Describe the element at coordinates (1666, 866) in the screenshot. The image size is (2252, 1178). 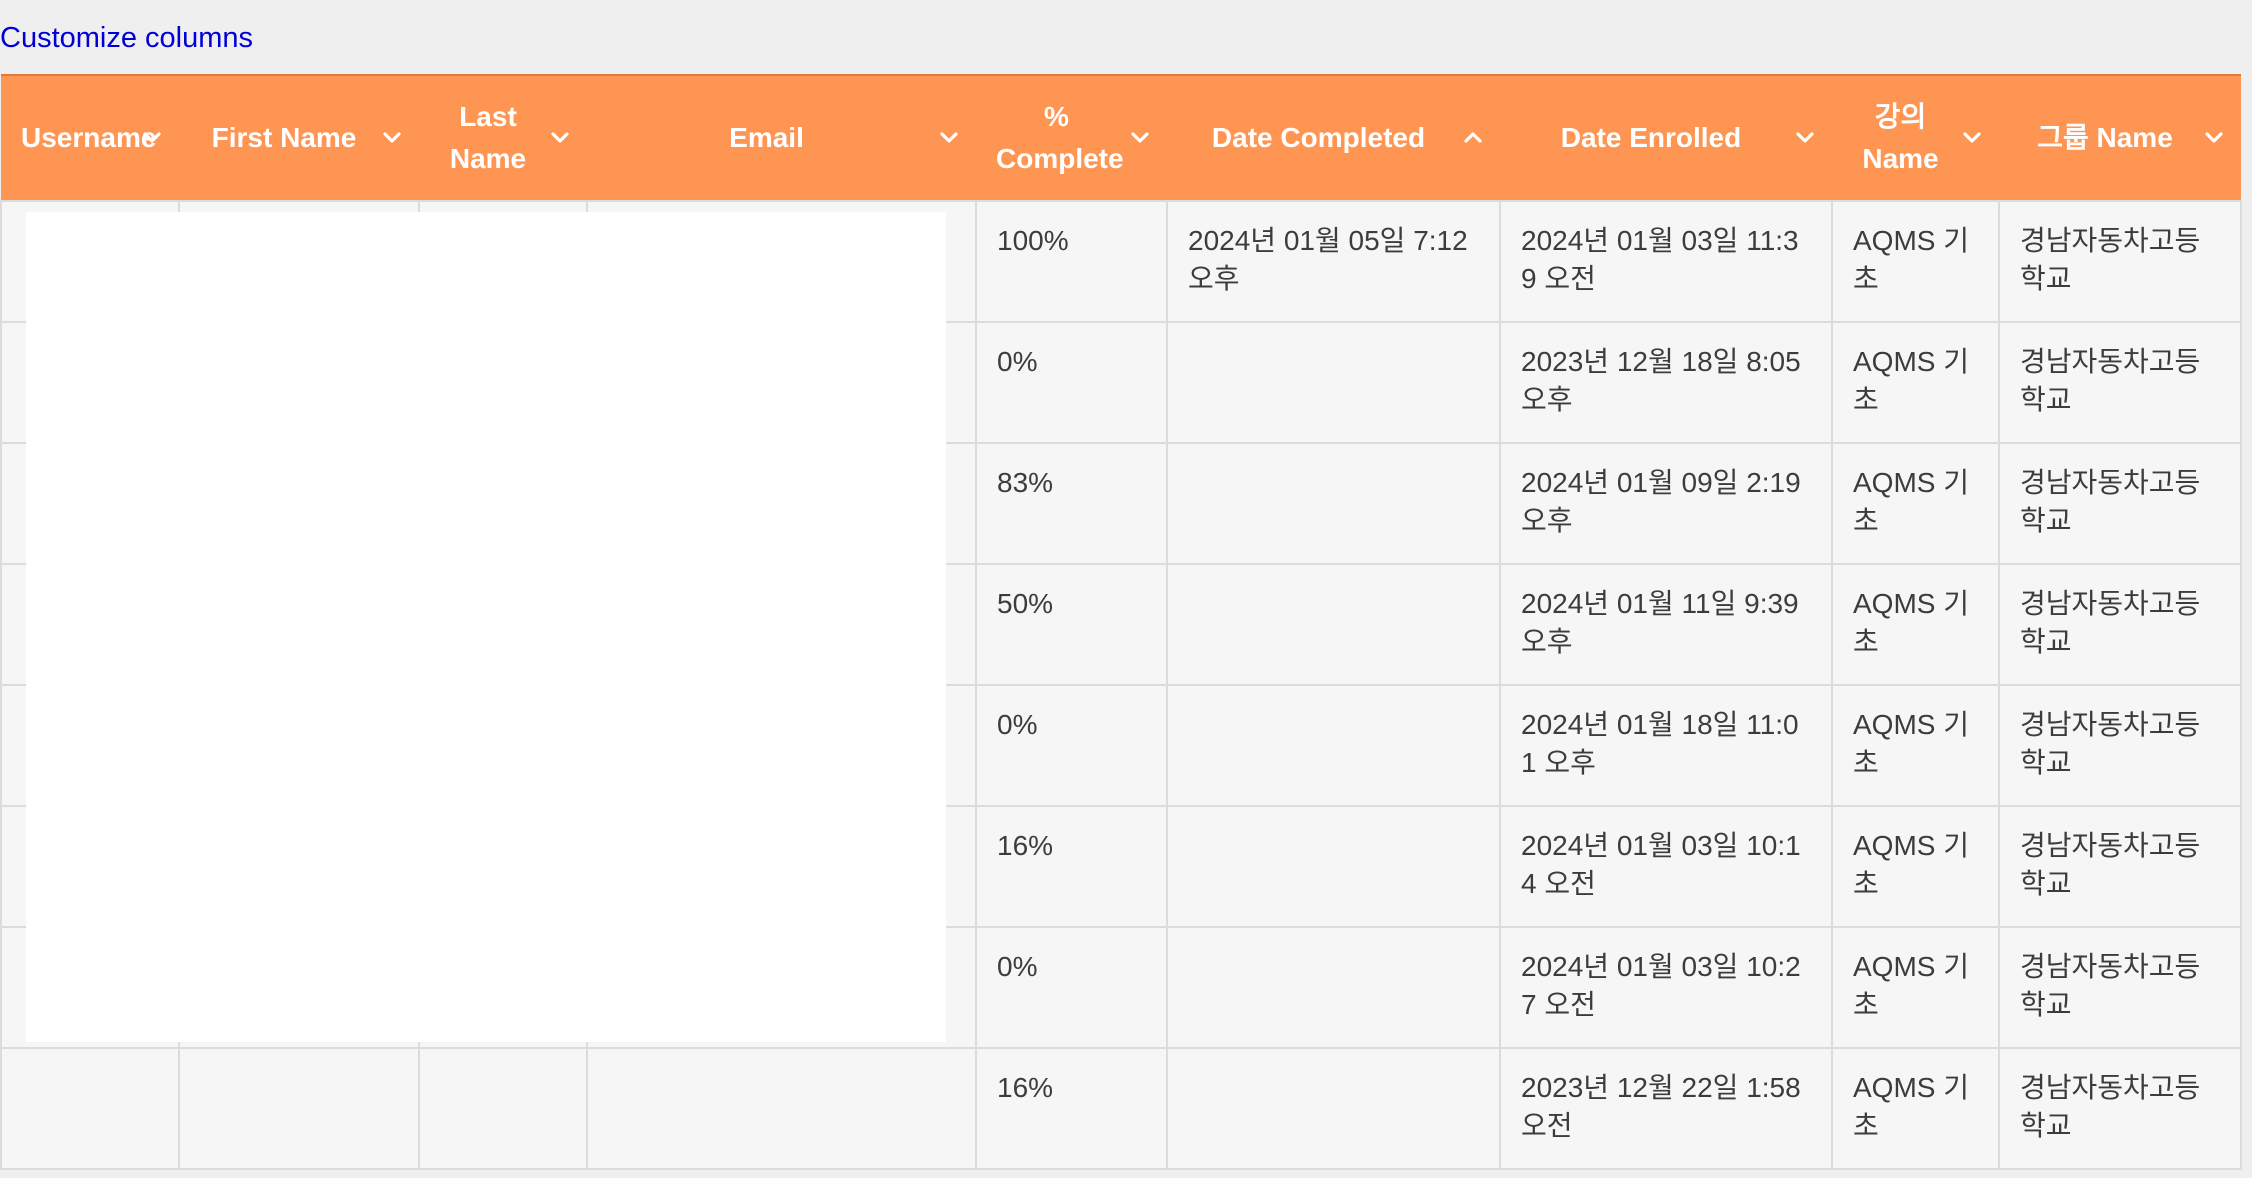
I see `cell-date-enrolled: 2024년 01월 03일 10:14 오전` at that location.